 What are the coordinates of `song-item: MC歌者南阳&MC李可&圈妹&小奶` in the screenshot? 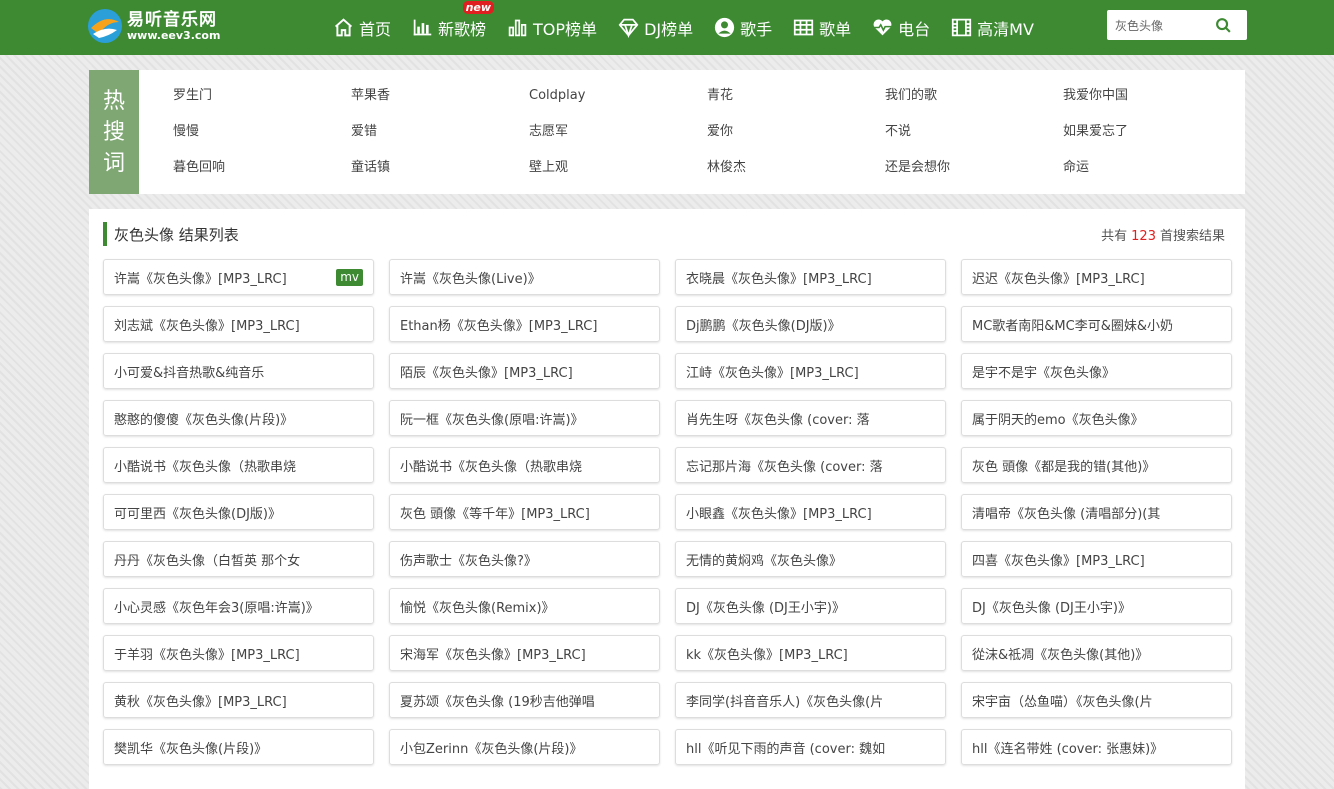 It's located at (1096, 324).